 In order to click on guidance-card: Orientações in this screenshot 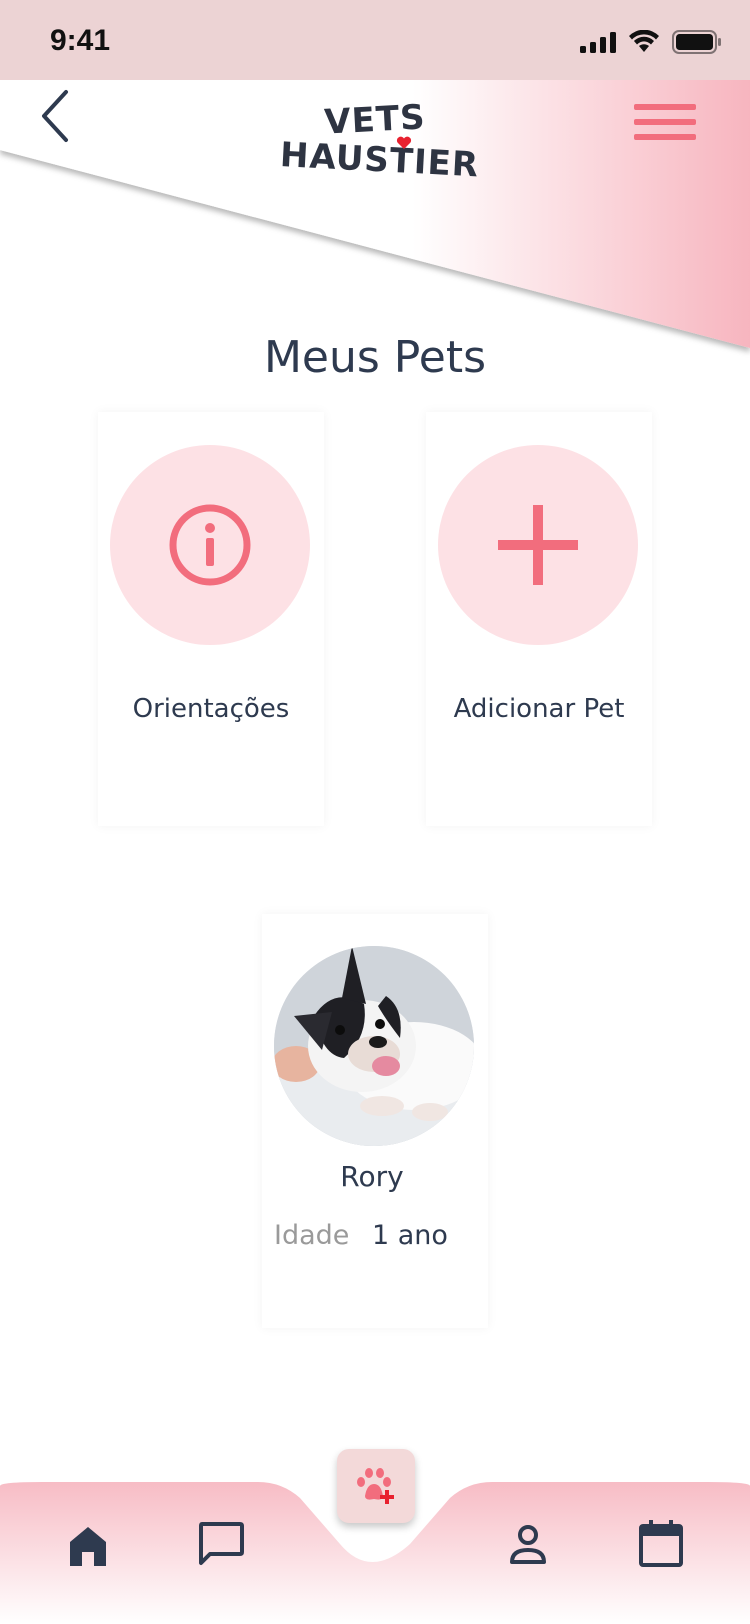, I will do `click(211, 619)`.